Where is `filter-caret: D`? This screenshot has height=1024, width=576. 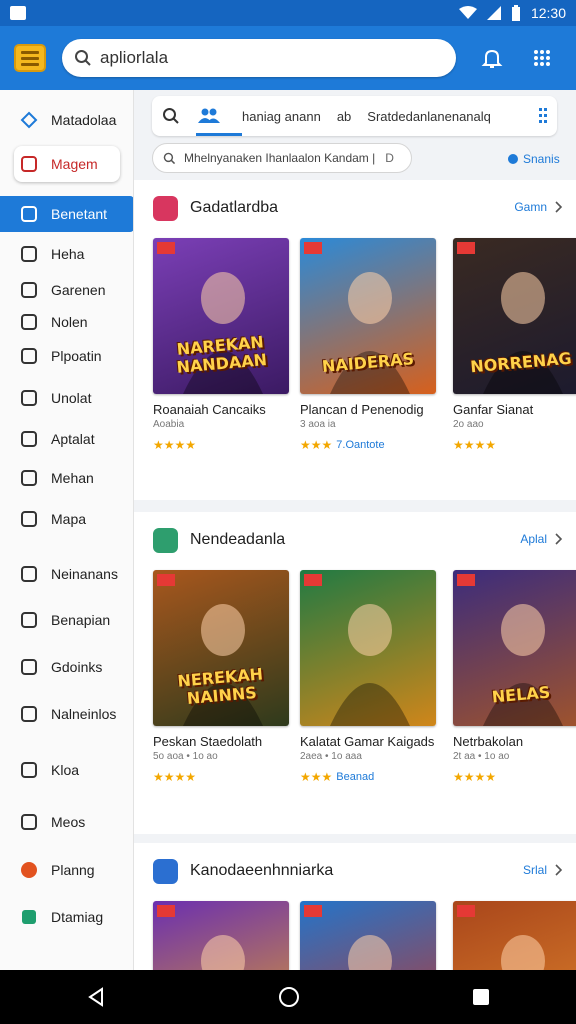 filter-caret: D is located at coordinates (389, 158).